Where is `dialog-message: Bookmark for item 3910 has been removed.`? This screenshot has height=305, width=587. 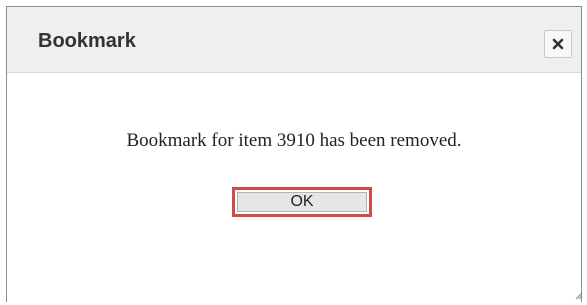
dialog-message: Bookmark for item 3910 has been removed. is located at coordinates (294, 140).